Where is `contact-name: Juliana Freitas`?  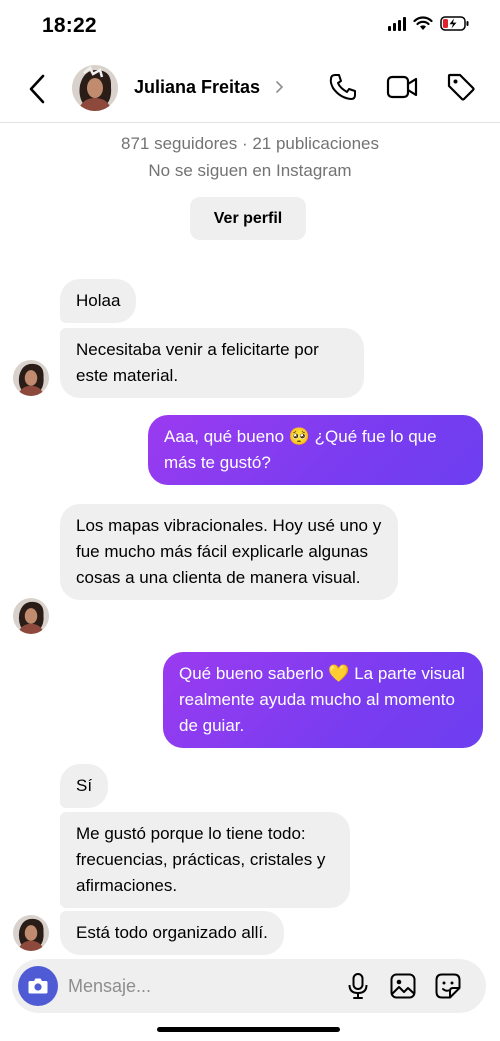
contact-name: Juliana Freitas is located at coordinates (197, 87).